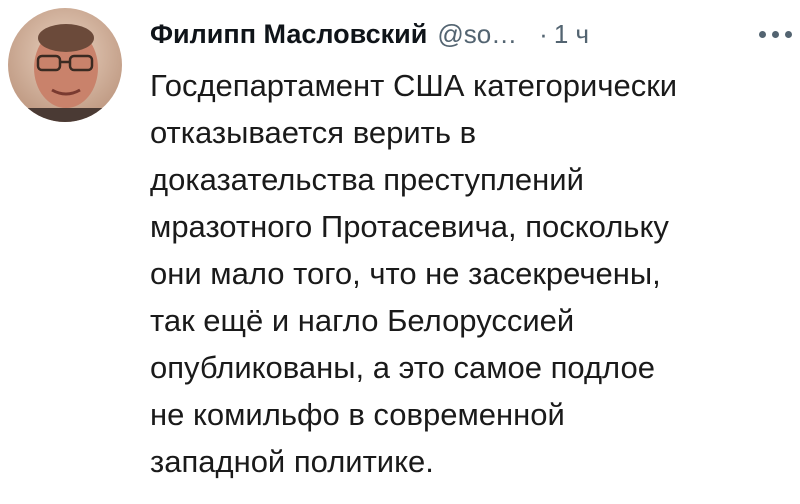  What do you see at coordinates (292, 461) in the screenshot?
I see `tweet-text-line: западной политике.` at bounding box center [292, 461].